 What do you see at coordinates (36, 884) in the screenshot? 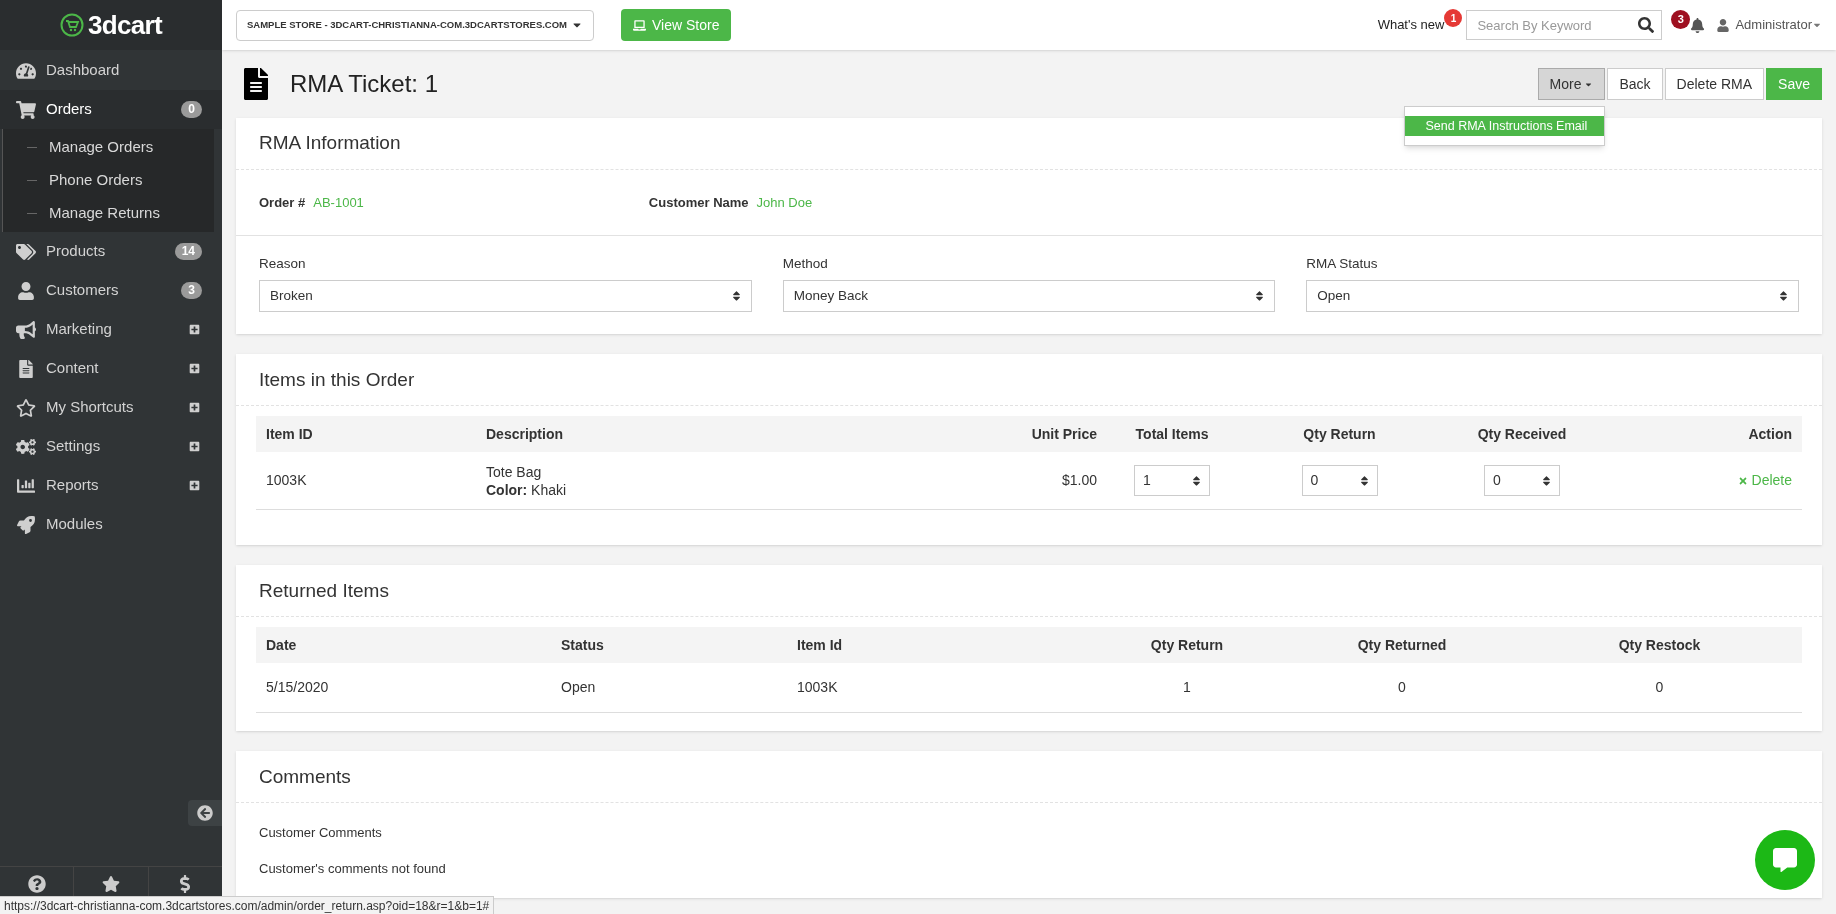
I see `help-icon` at bounding box center [36, 884].